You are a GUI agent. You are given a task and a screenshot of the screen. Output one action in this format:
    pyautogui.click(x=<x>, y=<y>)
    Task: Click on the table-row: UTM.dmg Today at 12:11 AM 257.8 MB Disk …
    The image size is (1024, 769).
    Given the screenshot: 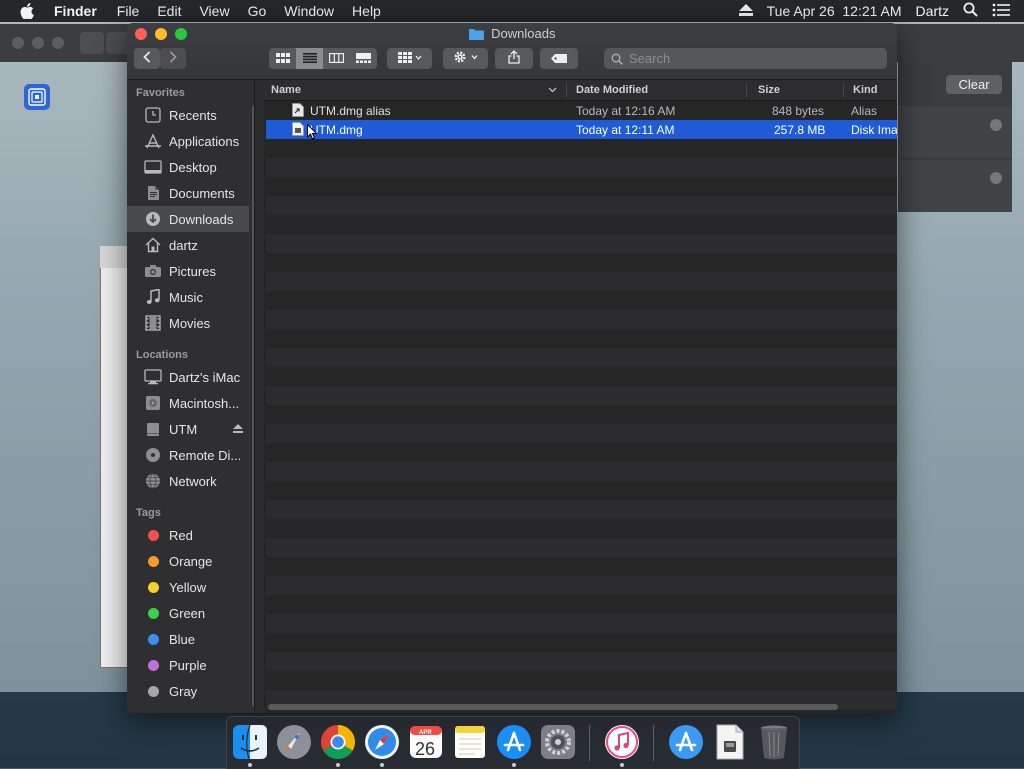 What is the action you would take?
    pyautogui.click(x=581, y=130)
    